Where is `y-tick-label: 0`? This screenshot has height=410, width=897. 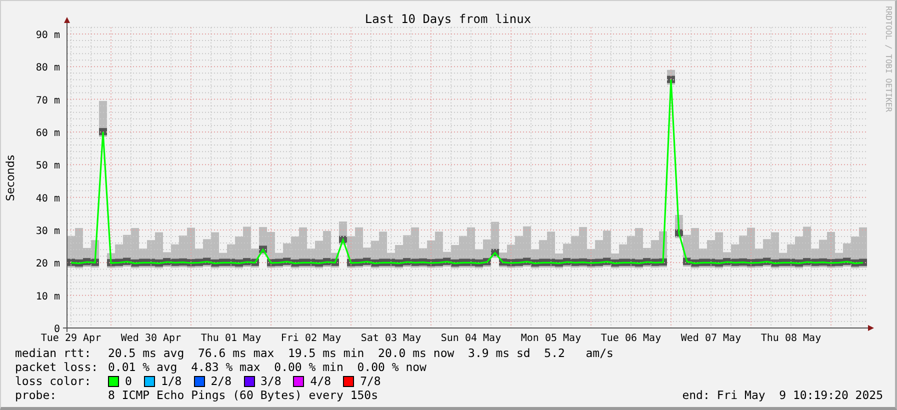 y-tick-label: 0 is located at coordinates (57, 329).